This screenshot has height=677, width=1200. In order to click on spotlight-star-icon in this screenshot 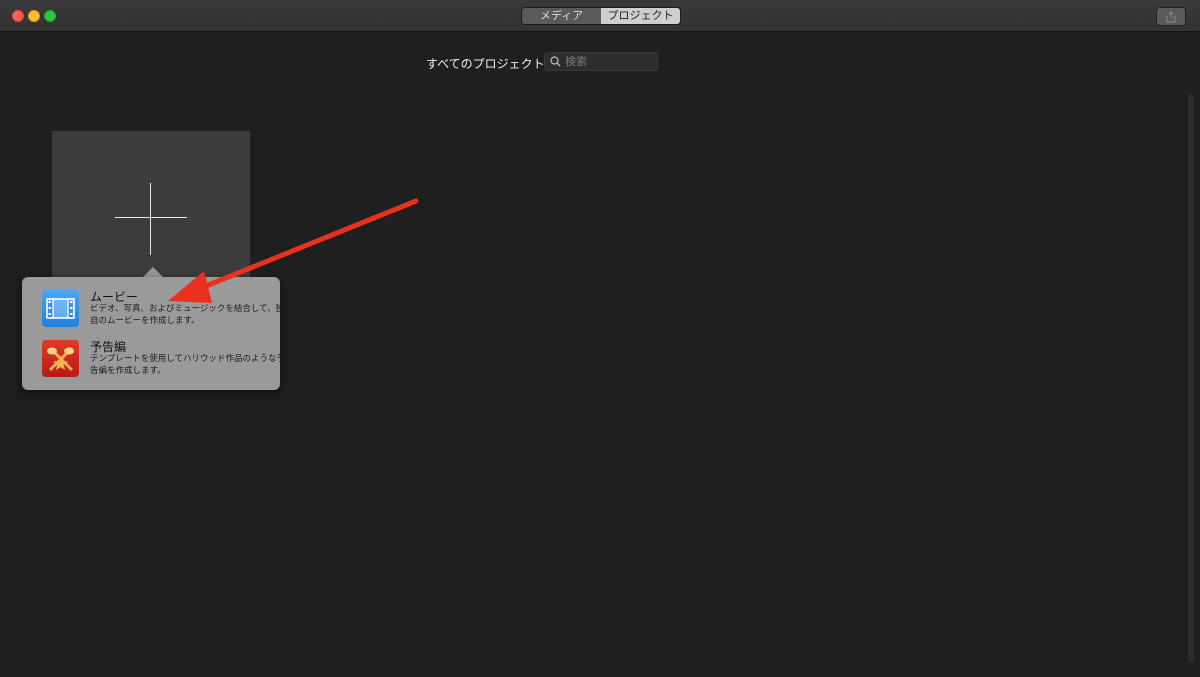, I will do `click(60, 358)`.